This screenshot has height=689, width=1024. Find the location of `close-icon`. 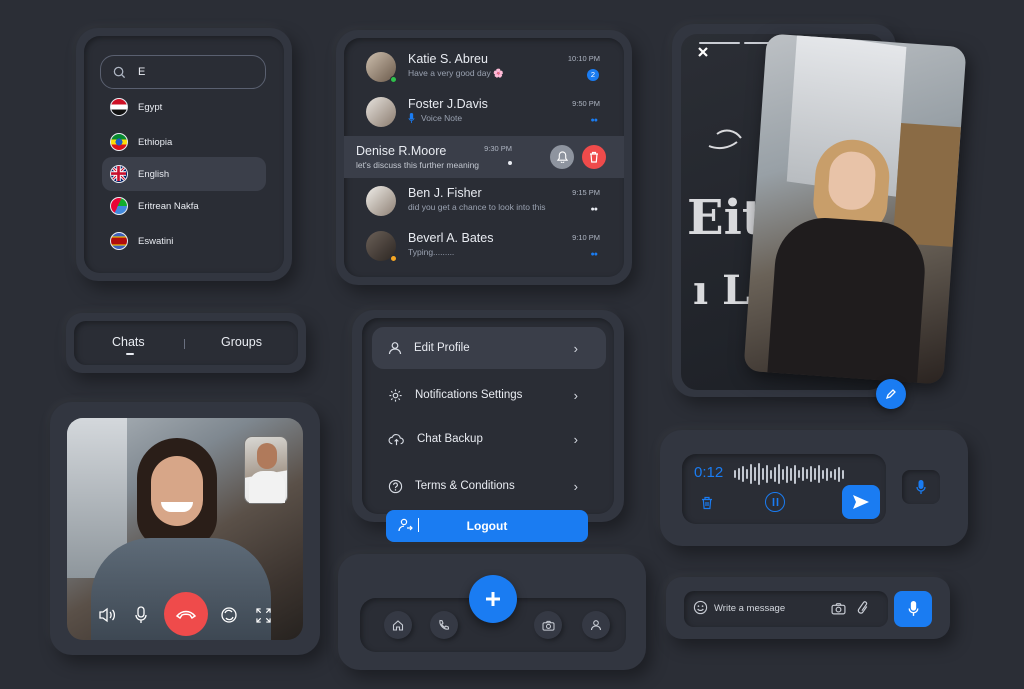

close-icon is located at coordinates (703, 52).